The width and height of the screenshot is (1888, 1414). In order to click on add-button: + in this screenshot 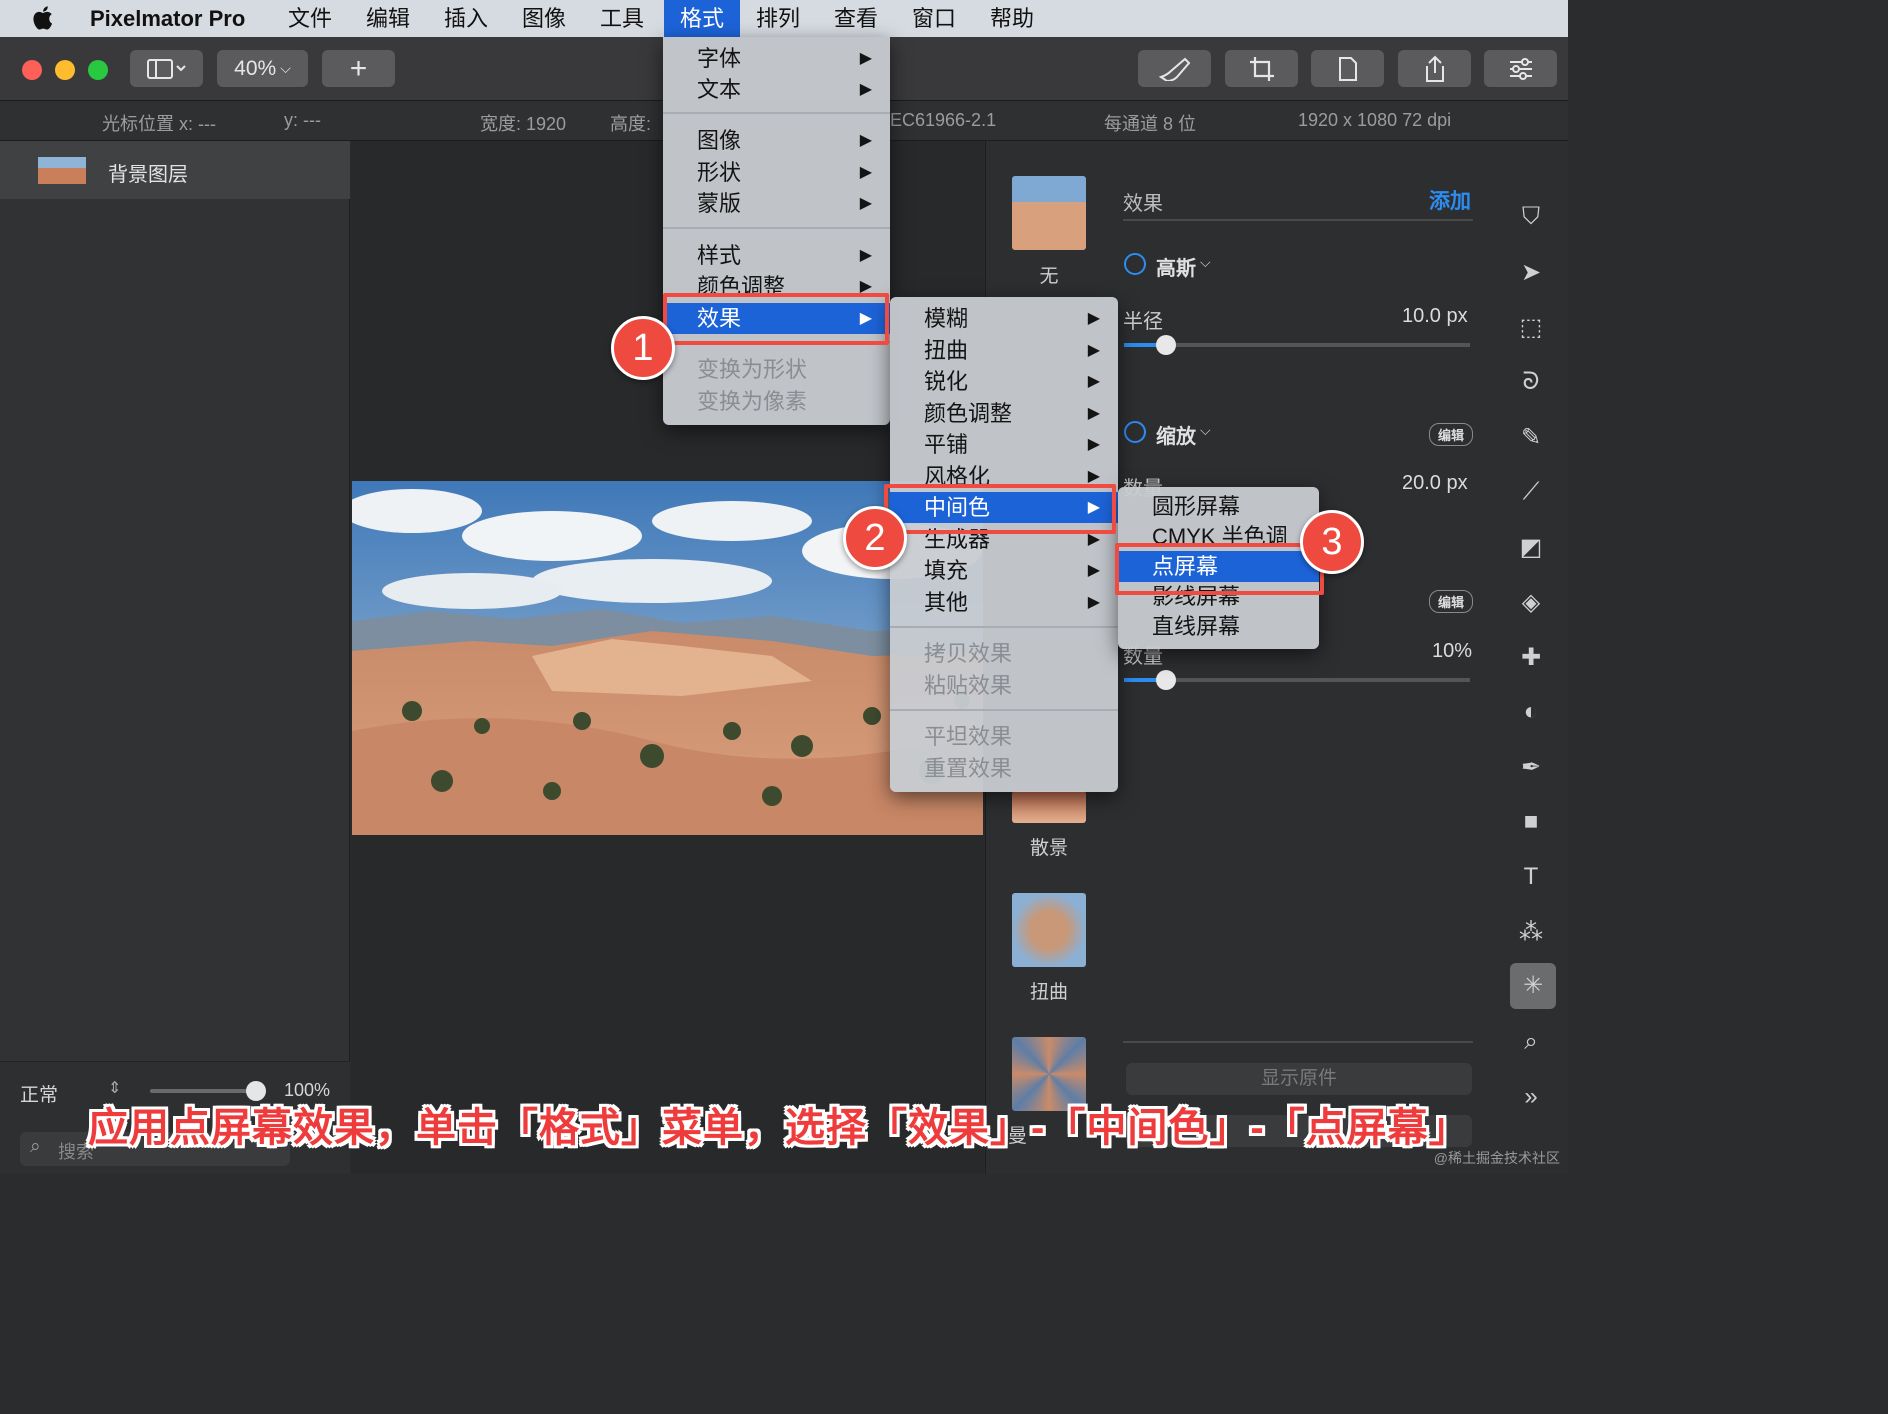, I will do `click(358, 68)`.